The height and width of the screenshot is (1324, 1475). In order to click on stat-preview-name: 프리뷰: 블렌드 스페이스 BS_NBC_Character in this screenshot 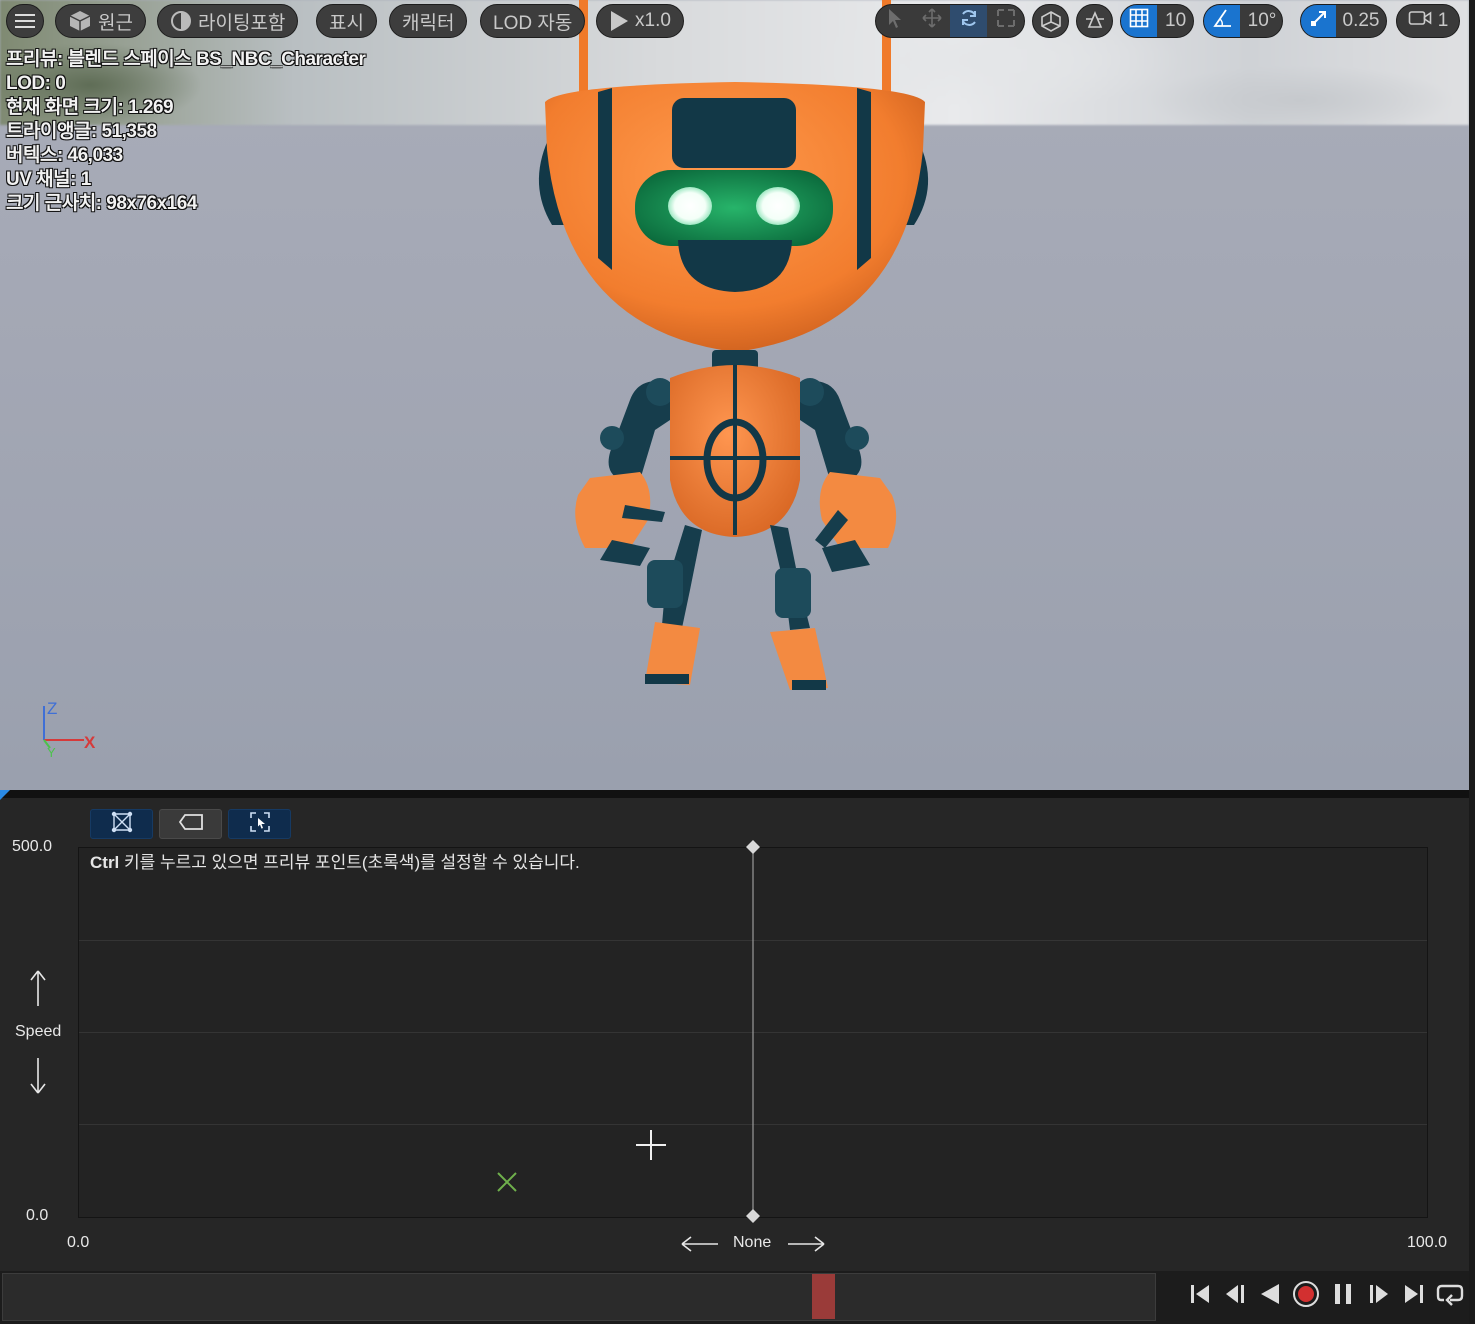, I will do `click(186, 59)`.